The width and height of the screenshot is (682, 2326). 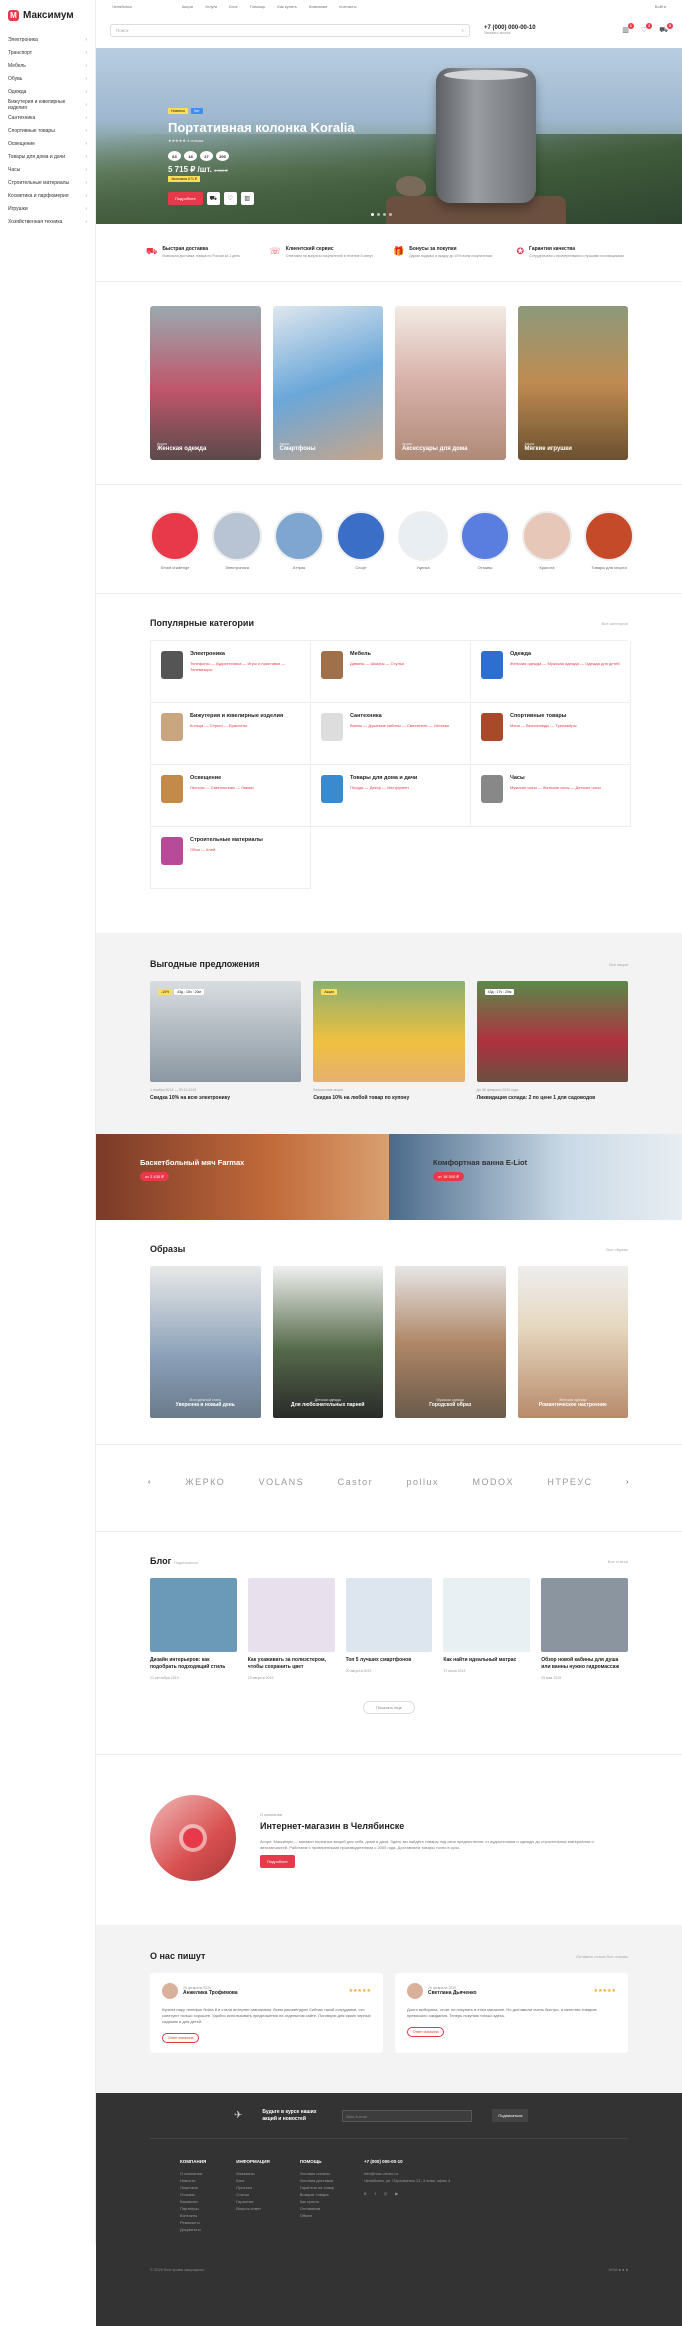 What do you see at coordinates (175, 541) in the screenshot?
I see `story-circle: Smart challenge` at bounding box center [175, 541].